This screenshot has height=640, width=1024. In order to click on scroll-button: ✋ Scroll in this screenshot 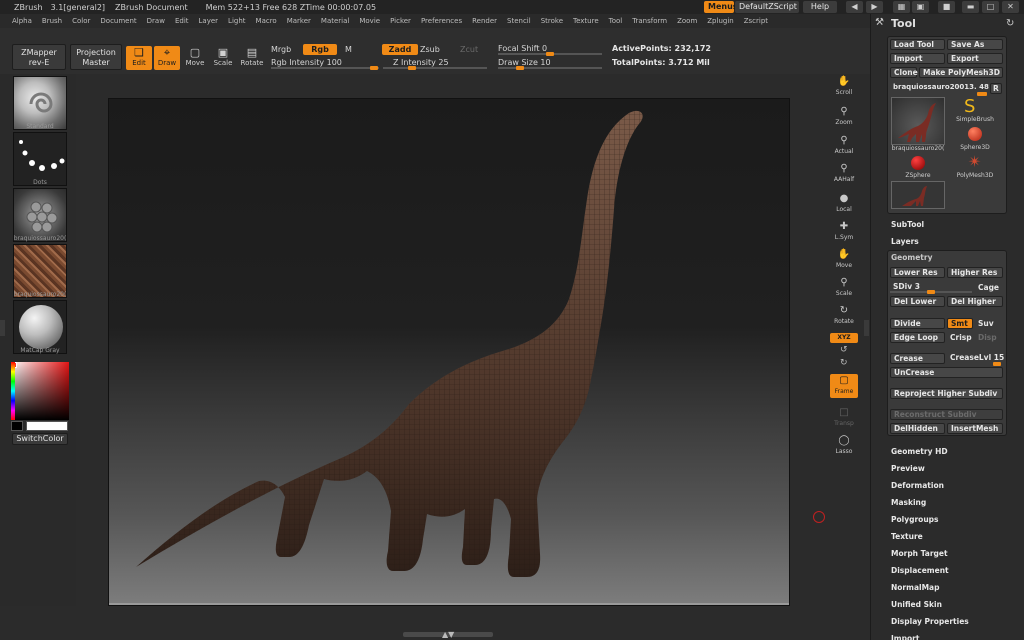, I will do `click(844, 87)`.